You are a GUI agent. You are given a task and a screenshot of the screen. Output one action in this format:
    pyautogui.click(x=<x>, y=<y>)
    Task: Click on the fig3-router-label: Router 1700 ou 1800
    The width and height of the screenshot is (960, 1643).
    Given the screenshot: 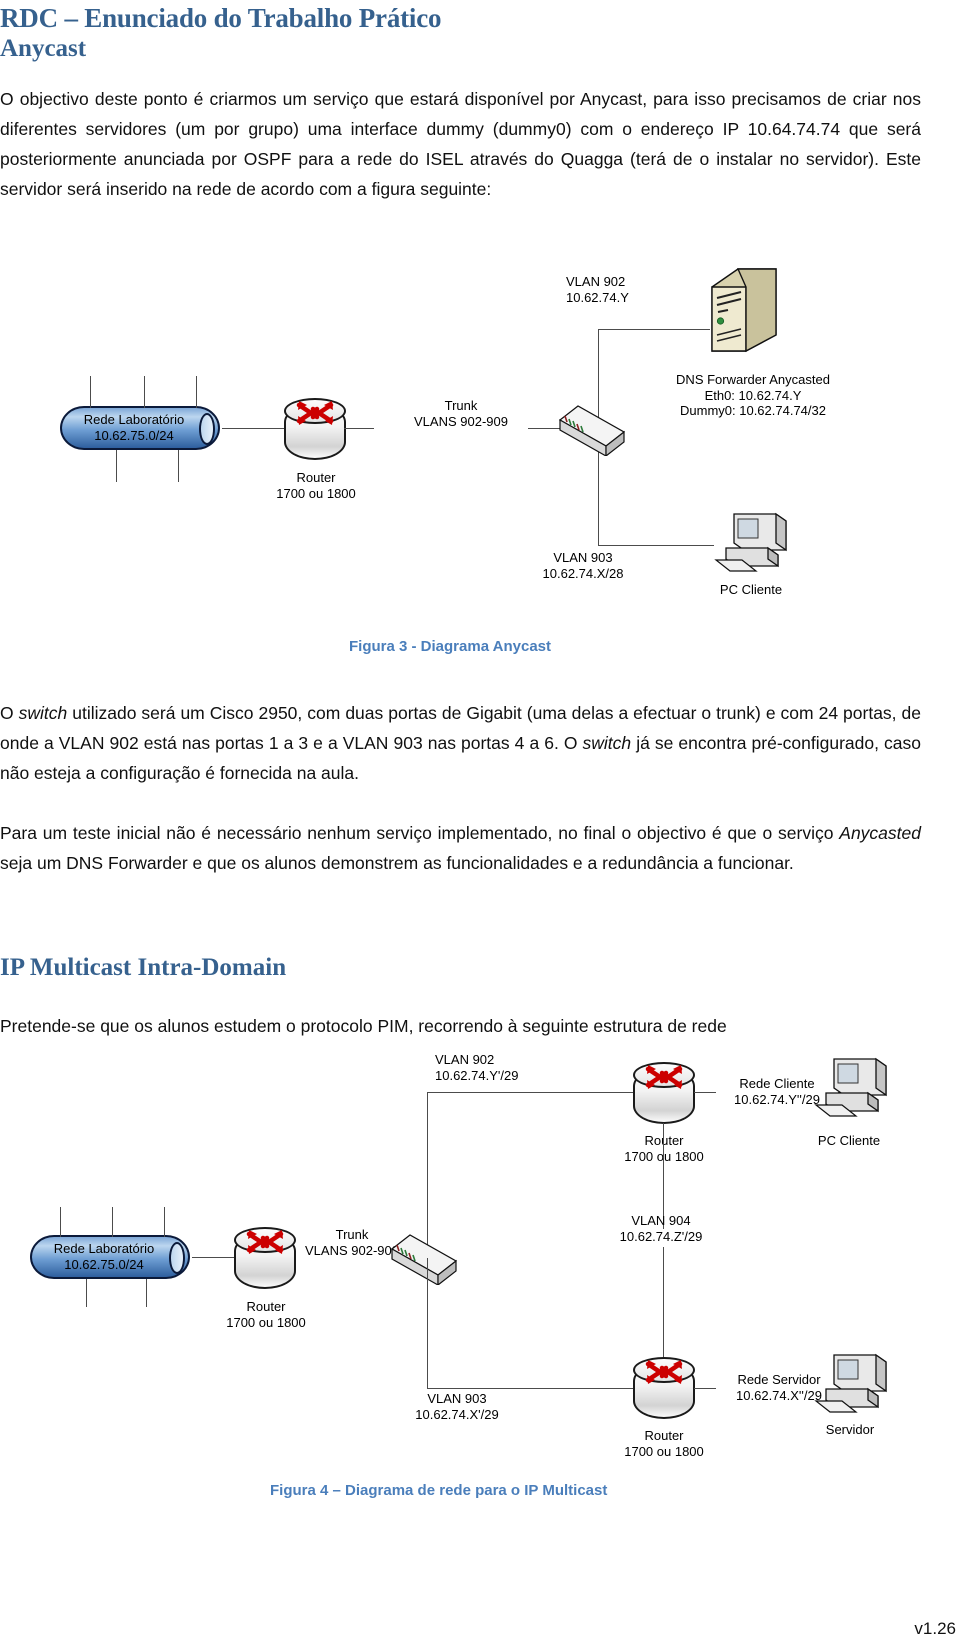 What is the action you would take?
    pyautogui.click(x=316, y=485)
    